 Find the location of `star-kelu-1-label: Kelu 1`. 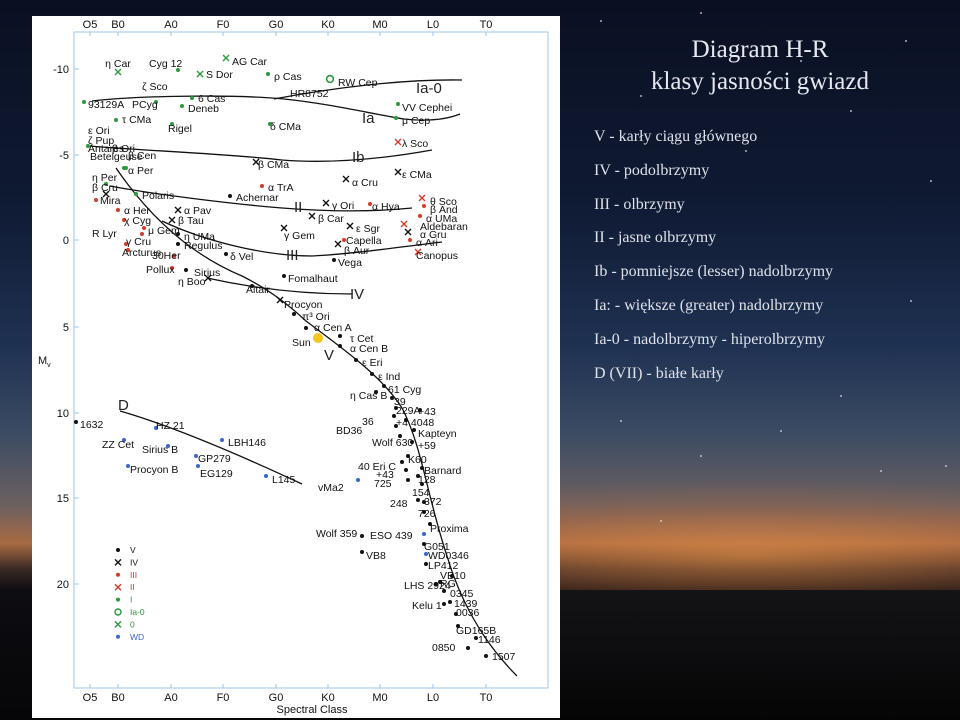

star-kelu-1-label: Kelu 1 is located at coordinates (427, 606).